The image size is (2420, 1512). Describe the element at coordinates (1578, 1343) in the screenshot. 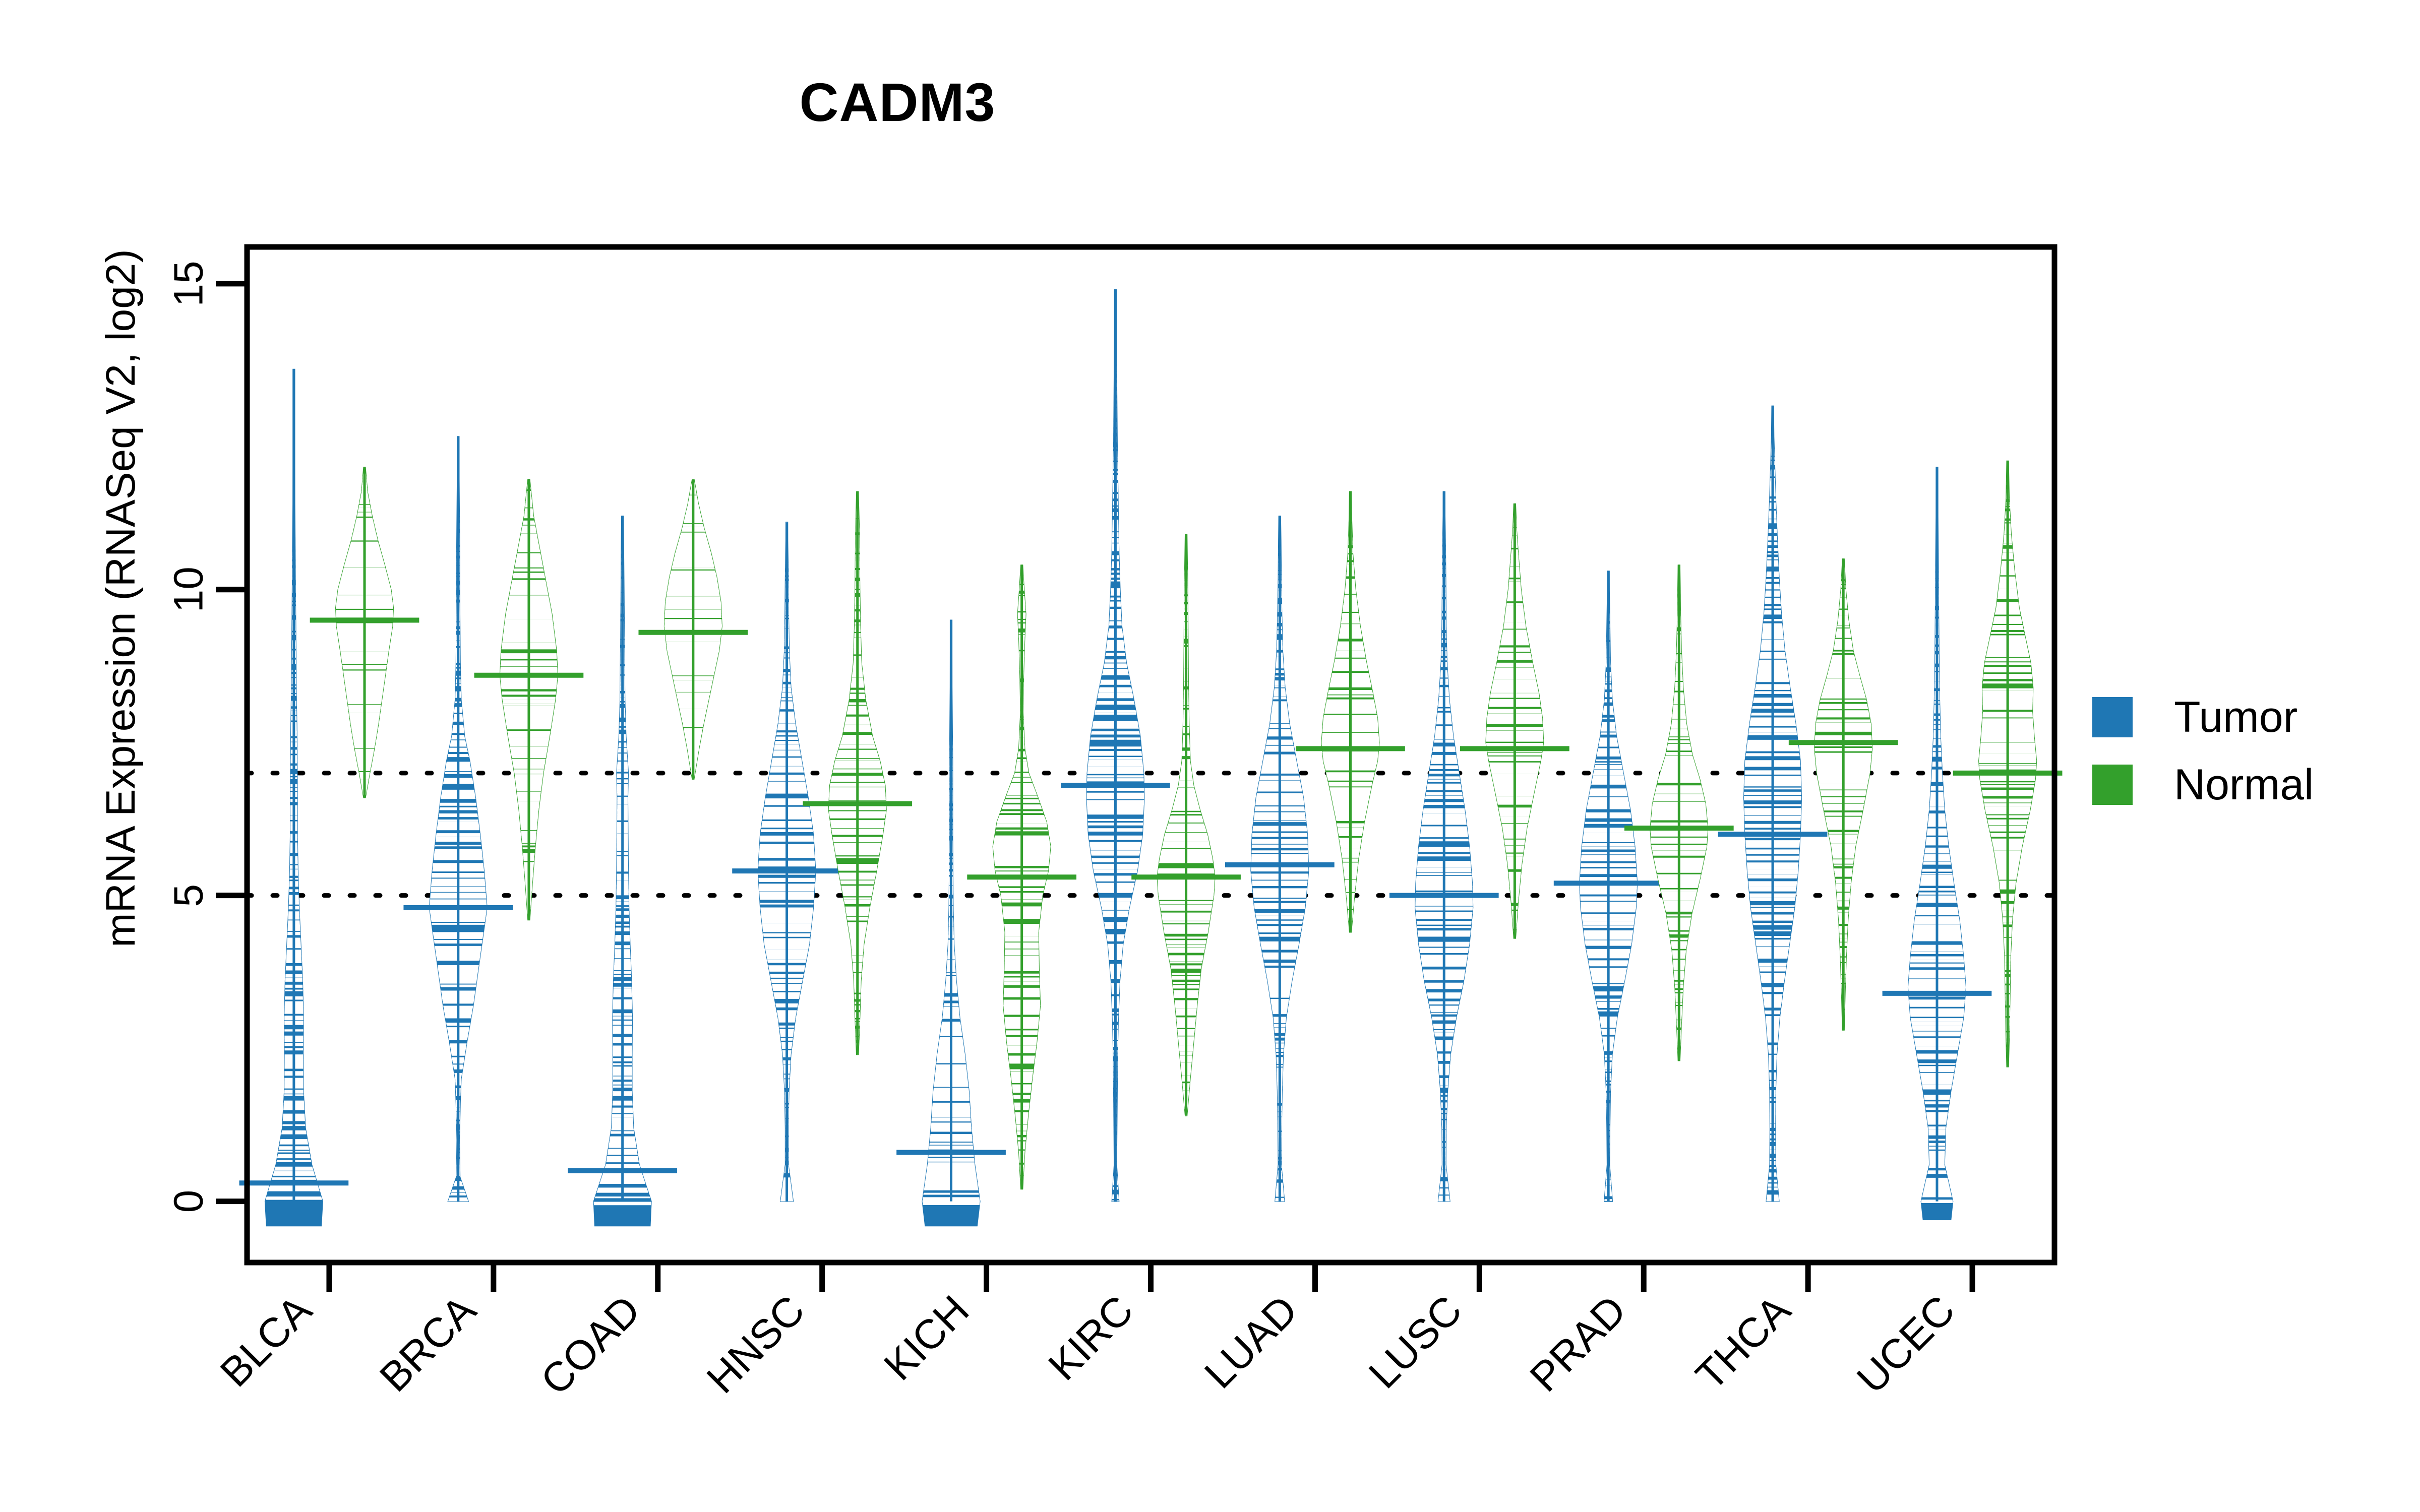

I see `x-tick-label-PRAD: PRAD` at that location.